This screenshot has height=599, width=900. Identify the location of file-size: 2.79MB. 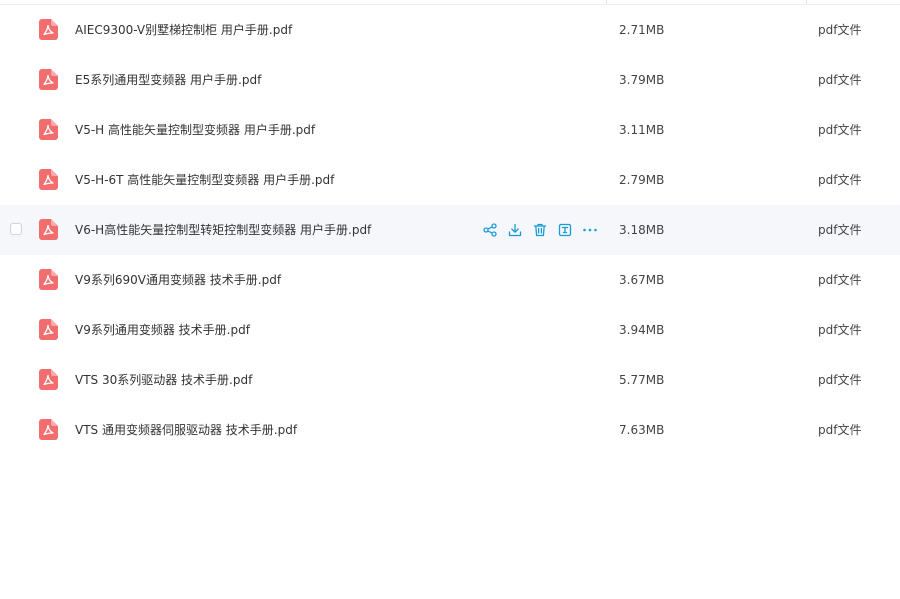
(642, 180).